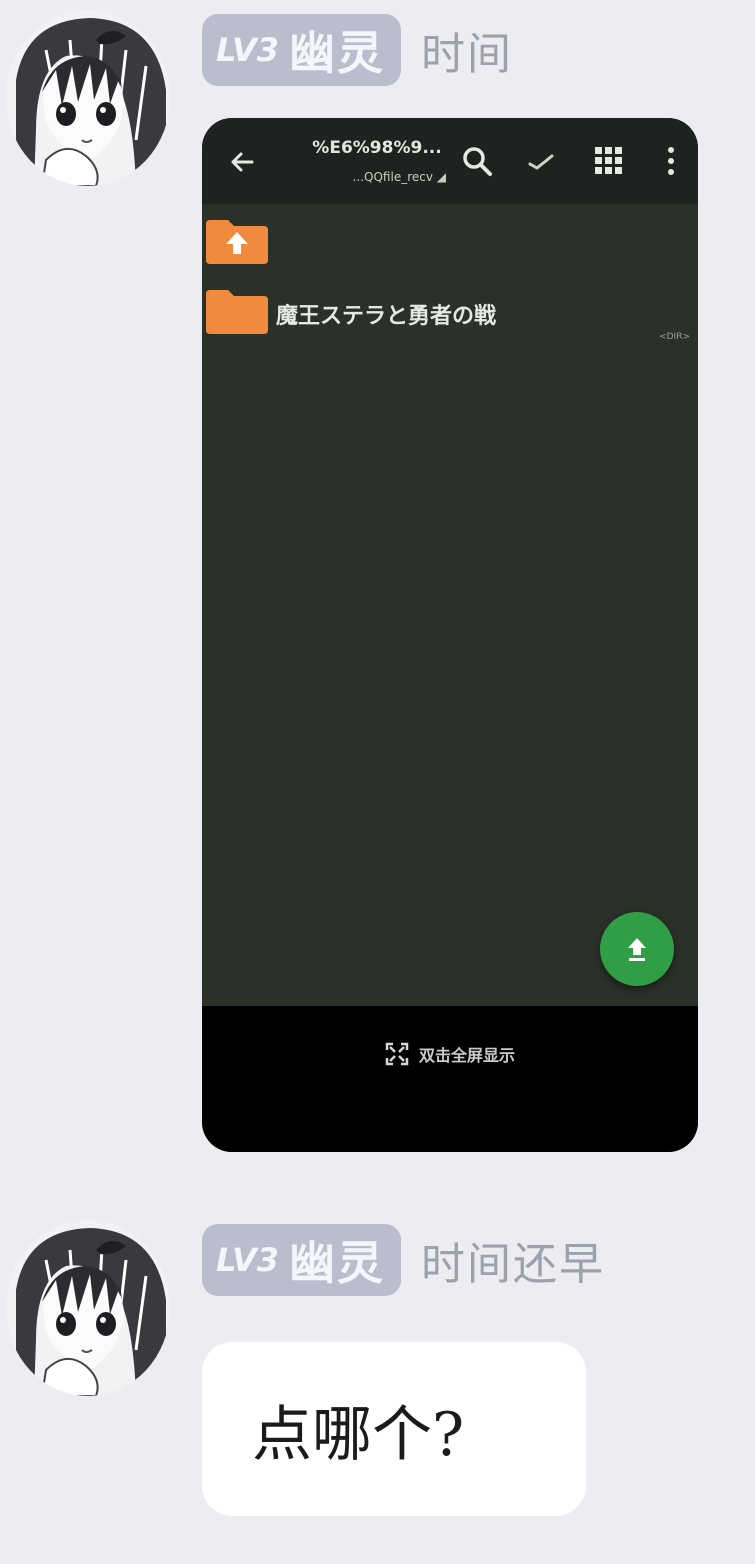  Describe the element at coordinates (671, 161) in the screenshot. I see `more-vertical-icon` at that location.